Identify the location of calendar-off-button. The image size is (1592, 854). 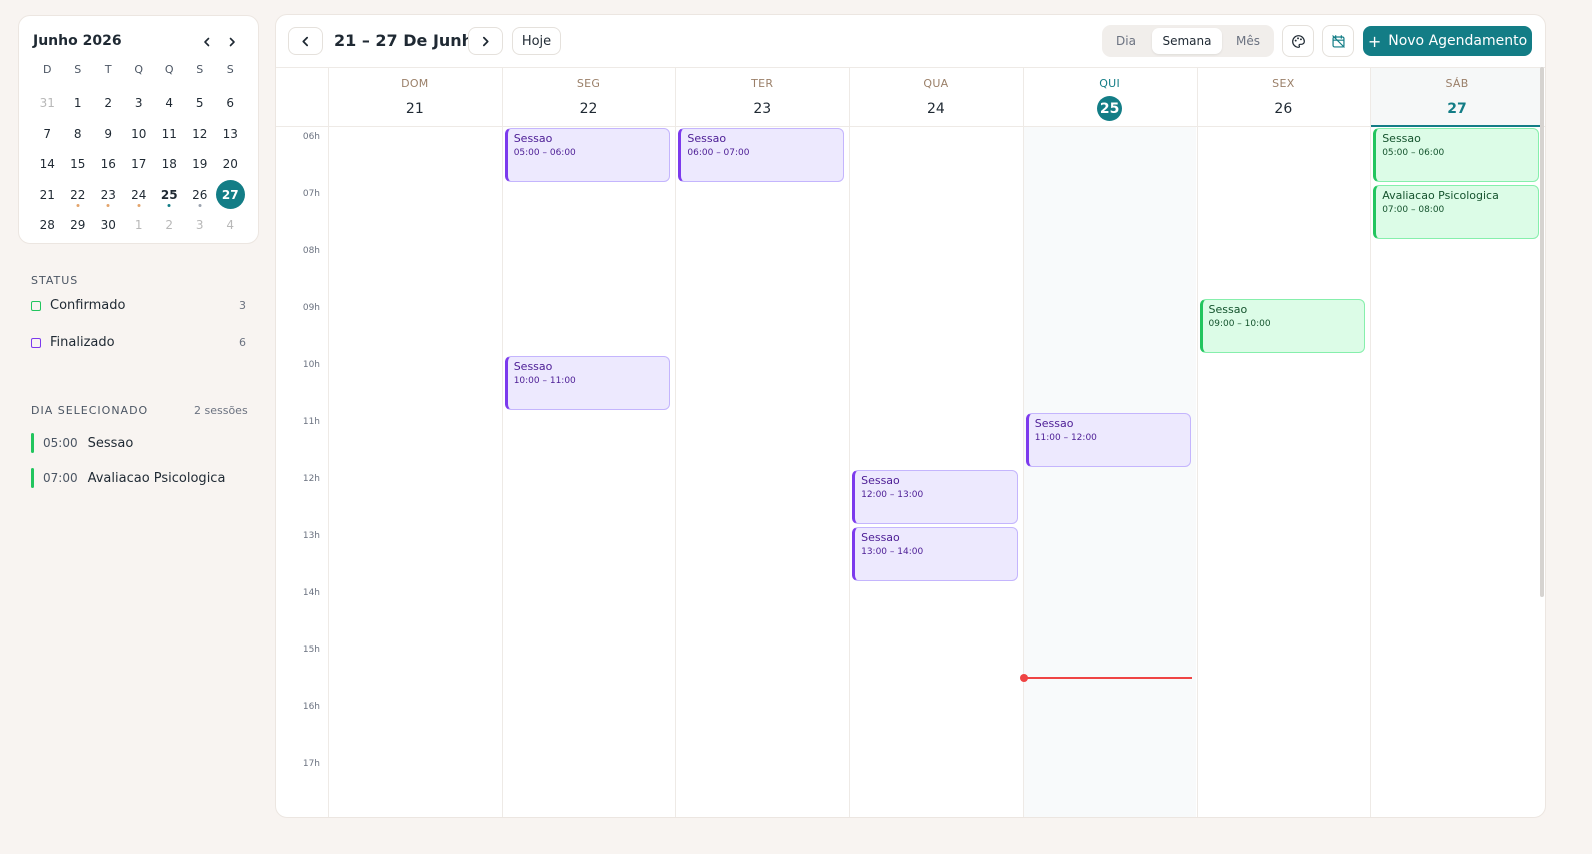
(1338, 41).